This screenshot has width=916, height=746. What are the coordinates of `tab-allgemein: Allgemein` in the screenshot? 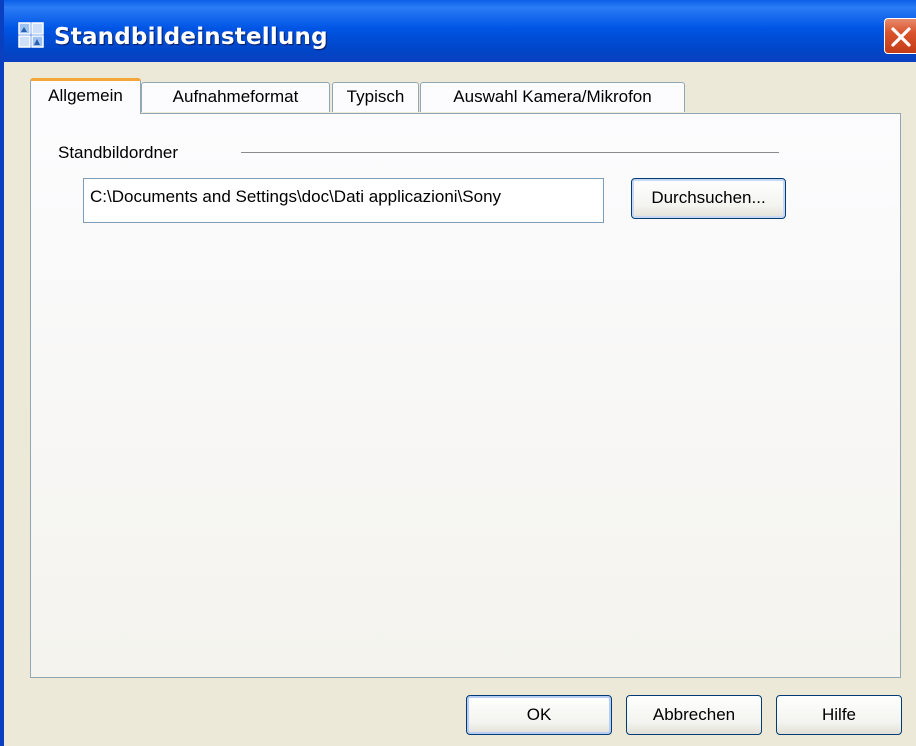 It's located at (85, 96).